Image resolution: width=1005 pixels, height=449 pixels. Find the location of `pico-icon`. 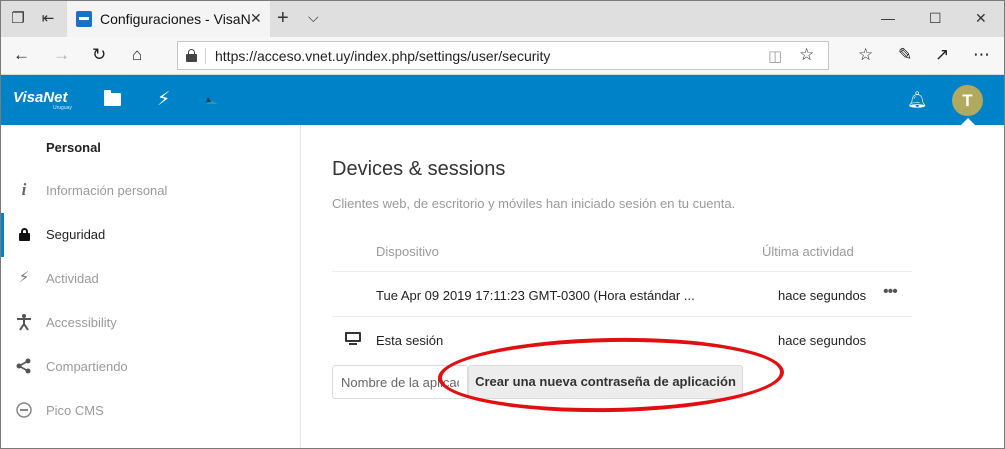

pico-icon is located at coordinates (24, 410).